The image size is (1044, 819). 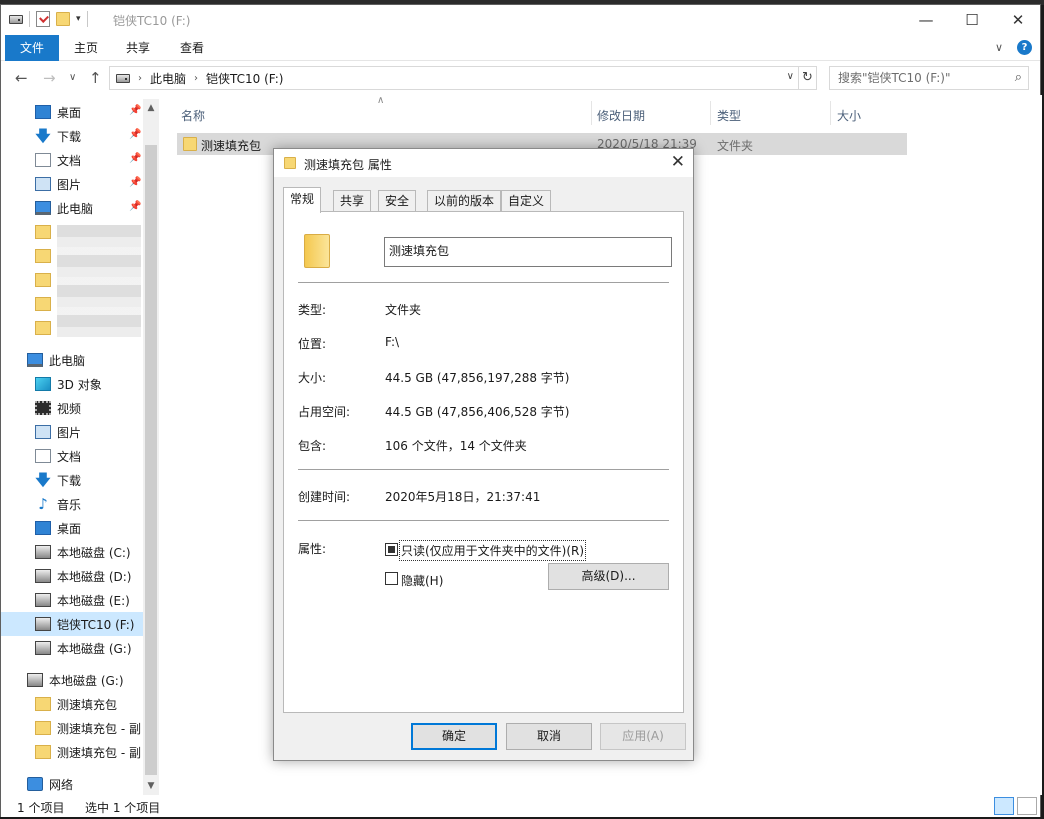 What do you see at coordinates (72, 648) in the screenshot?
I see `sidebar-item-drive-g: 本地磁盘 (G:)` at bounding box center [72, 648].